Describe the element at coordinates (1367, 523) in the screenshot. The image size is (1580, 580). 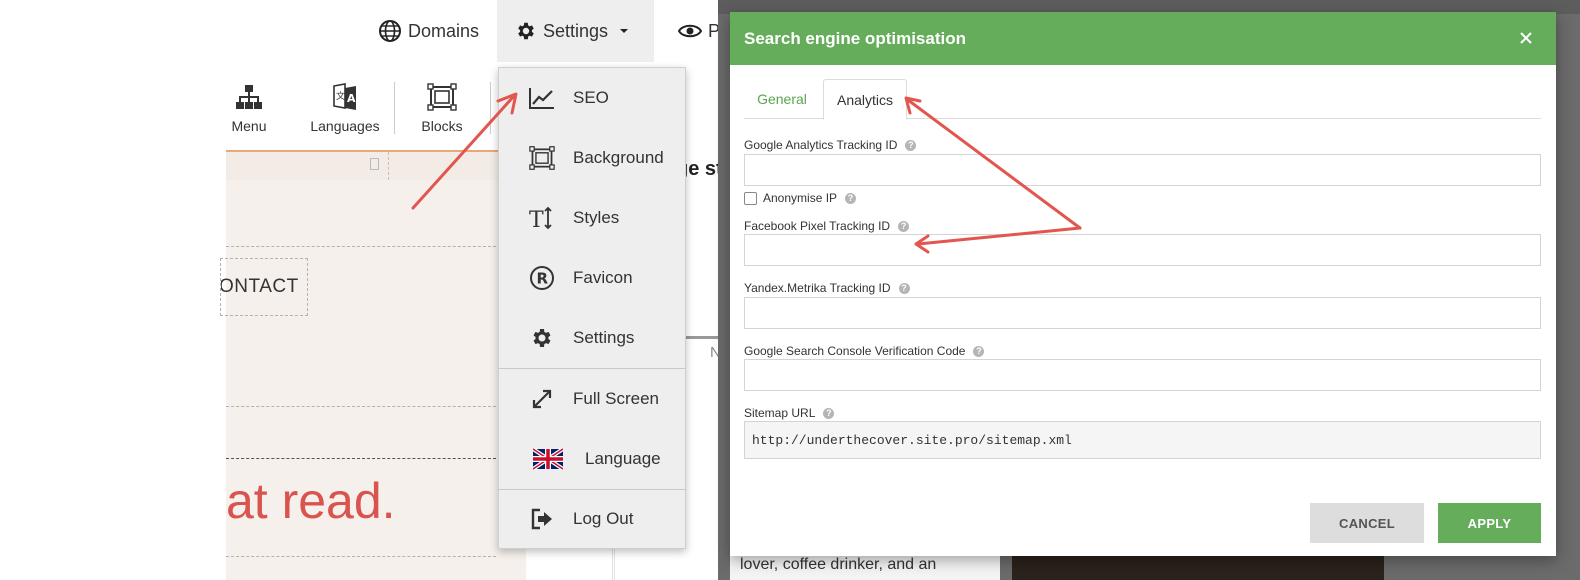
I see `cancel-button: CANCEL` at that location.